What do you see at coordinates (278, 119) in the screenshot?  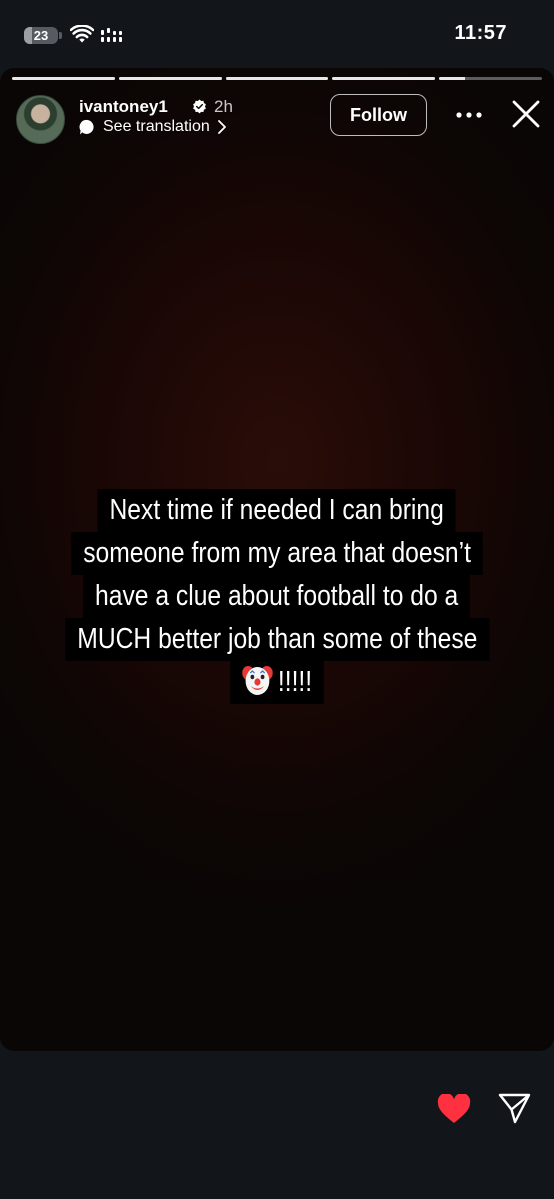 I see `story-header: ivantoney1 2h See translation Follow` at bounding box center [278, 119].